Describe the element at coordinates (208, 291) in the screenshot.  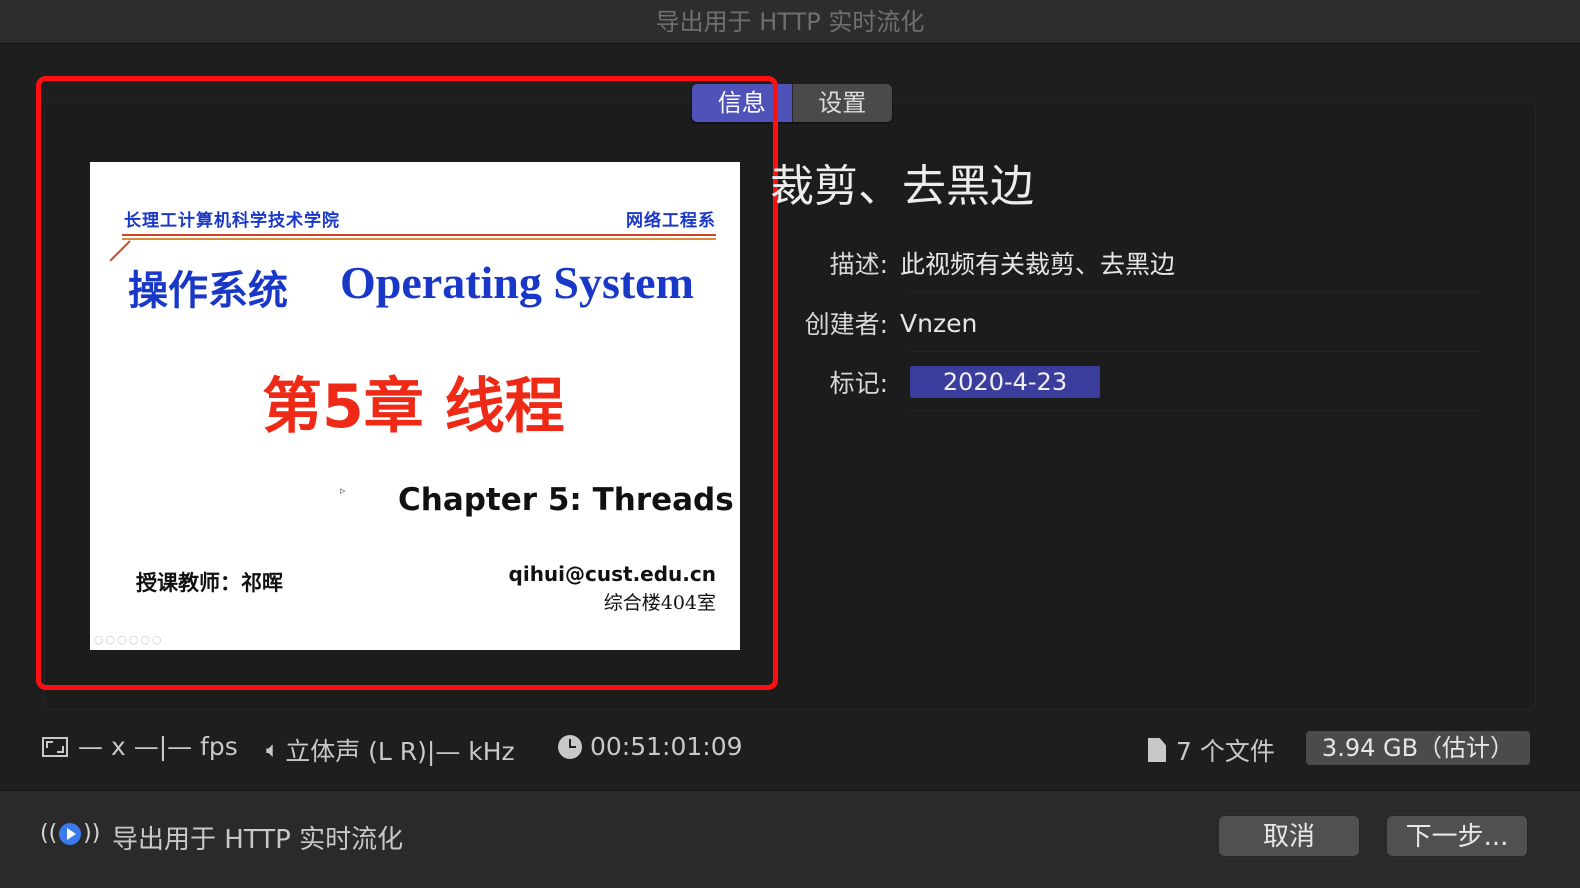
I see `slide-cn-title: 操作系统` at that location.